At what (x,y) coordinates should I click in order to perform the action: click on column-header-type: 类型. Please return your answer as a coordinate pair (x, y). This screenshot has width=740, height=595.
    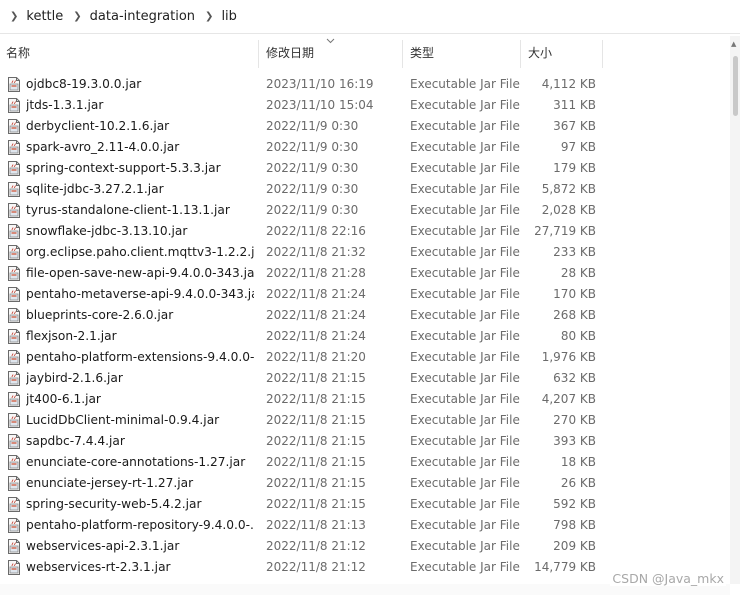
    Looking at the image, I should click on (462, 53).